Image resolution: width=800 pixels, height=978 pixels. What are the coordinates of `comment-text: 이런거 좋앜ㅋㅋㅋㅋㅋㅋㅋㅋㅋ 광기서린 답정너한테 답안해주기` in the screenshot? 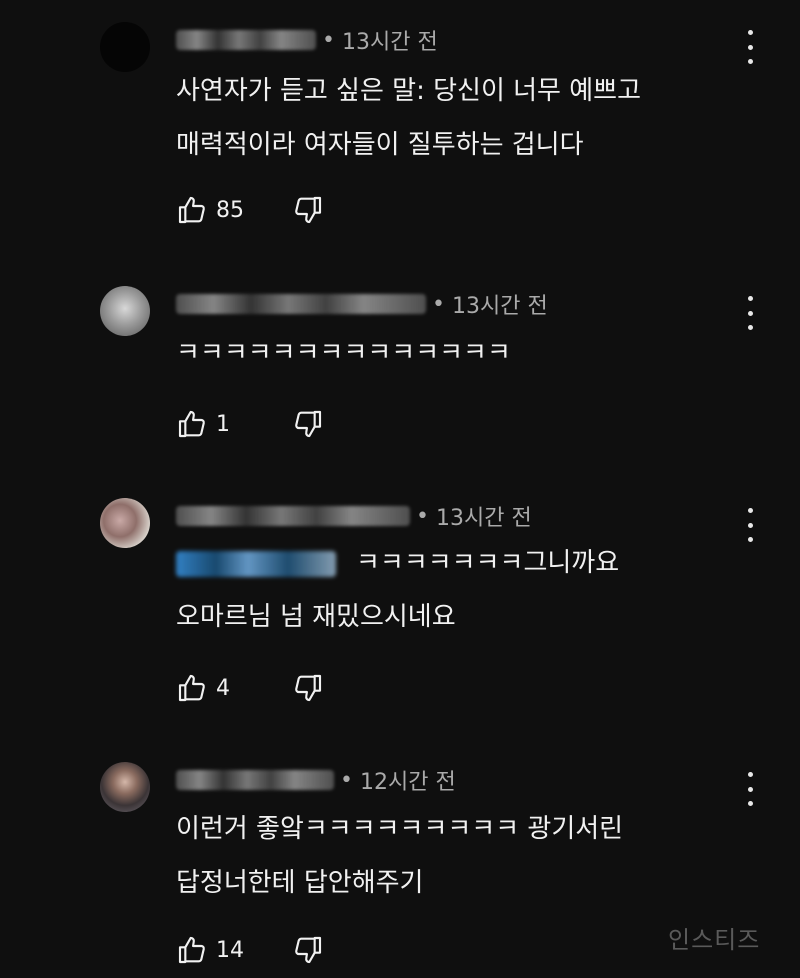 It's located at (399, 856).